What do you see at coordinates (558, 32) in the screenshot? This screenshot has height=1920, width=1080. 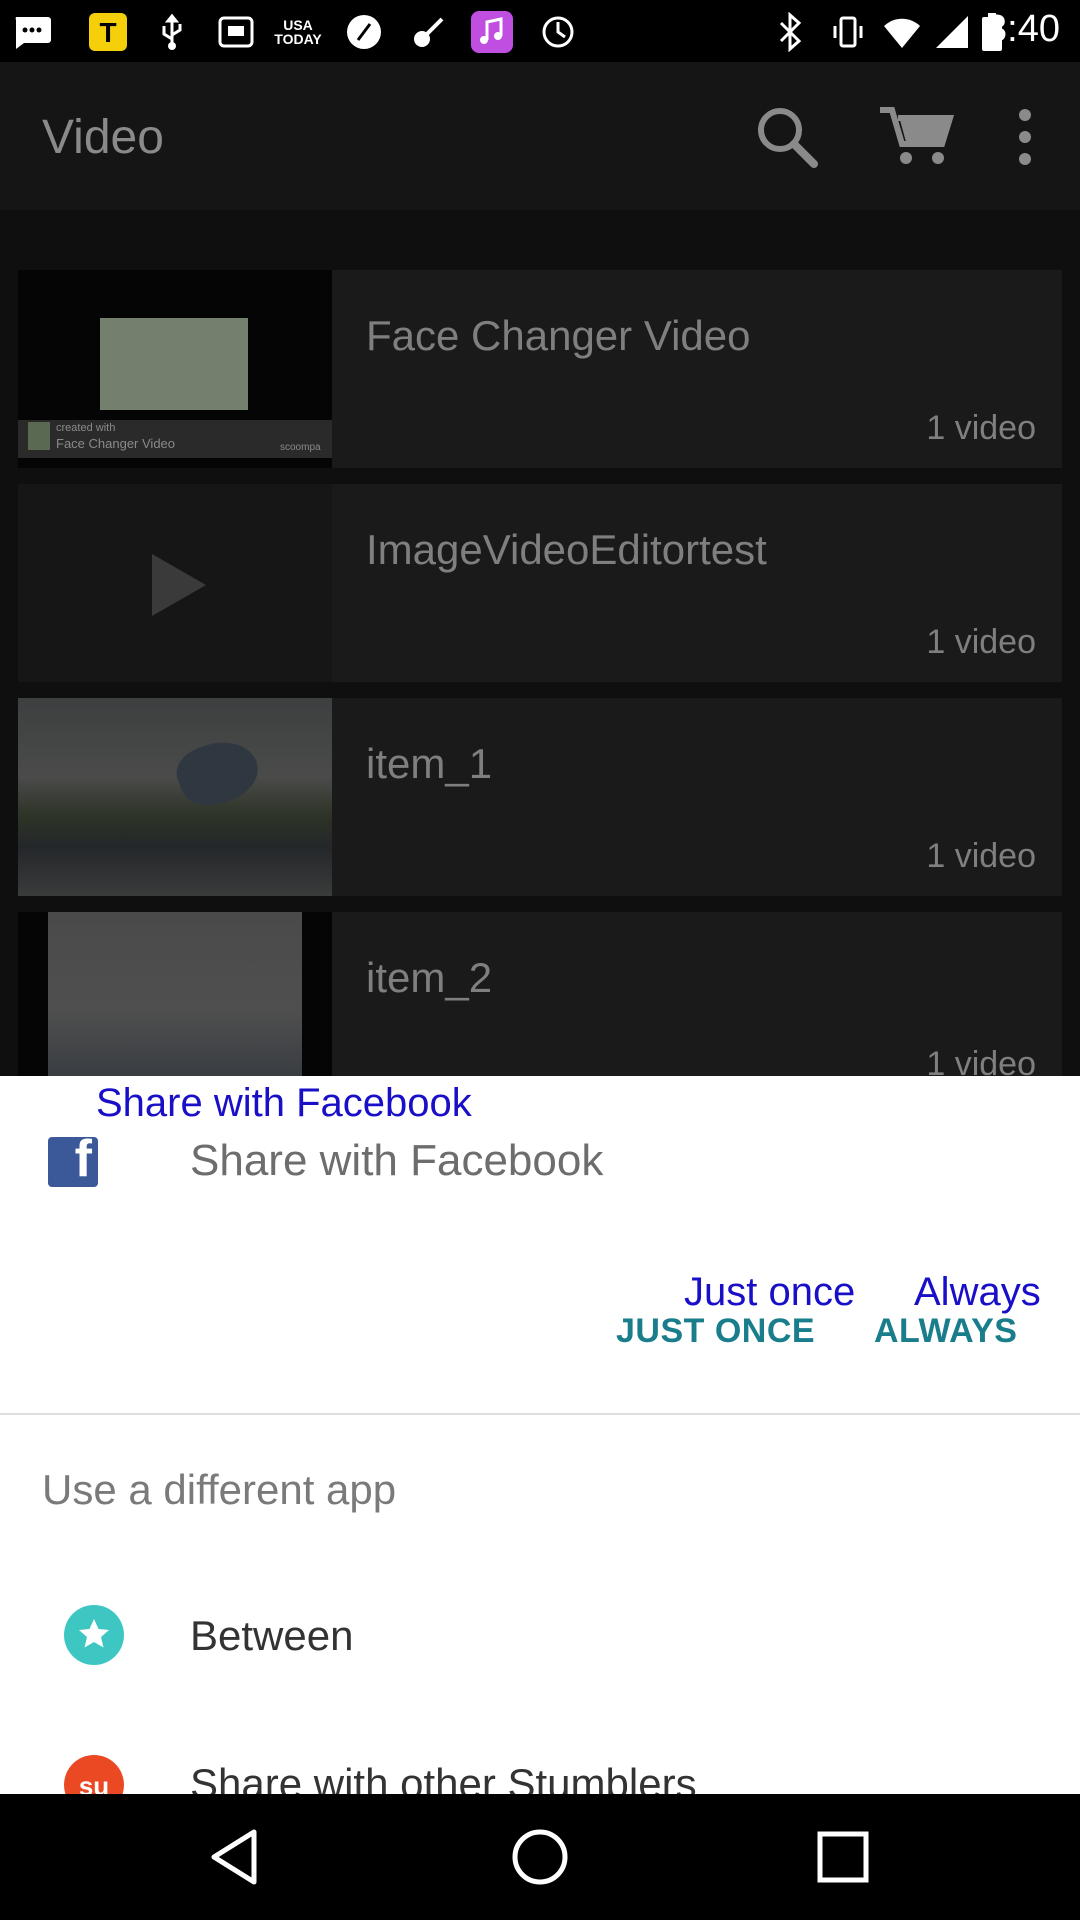 I see `sync-icon` at bounding box center [558, 32].